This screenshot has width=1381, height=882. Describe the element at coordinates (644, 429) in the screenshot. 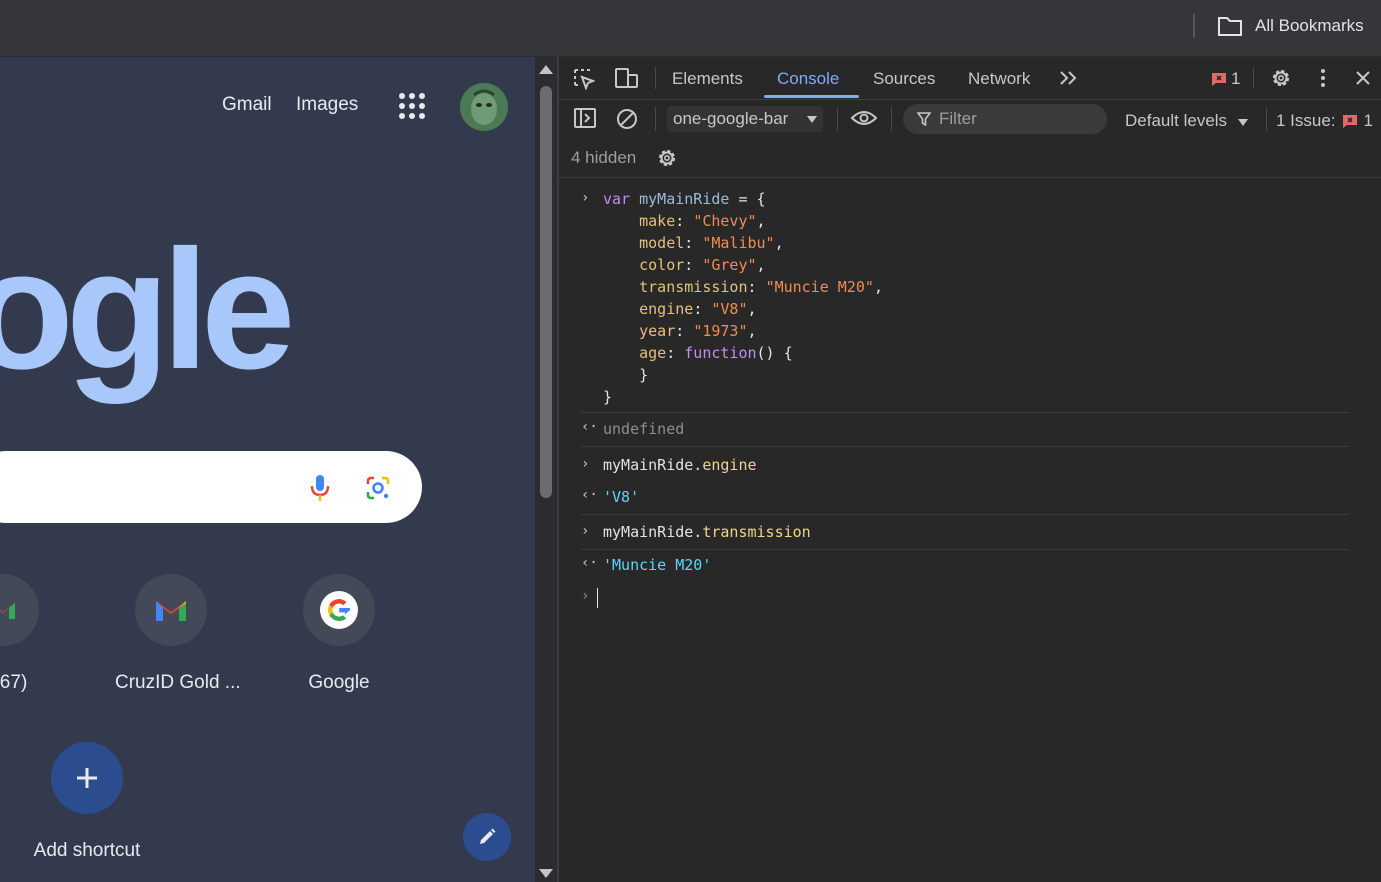

I see `output-value: undefined` at that location.